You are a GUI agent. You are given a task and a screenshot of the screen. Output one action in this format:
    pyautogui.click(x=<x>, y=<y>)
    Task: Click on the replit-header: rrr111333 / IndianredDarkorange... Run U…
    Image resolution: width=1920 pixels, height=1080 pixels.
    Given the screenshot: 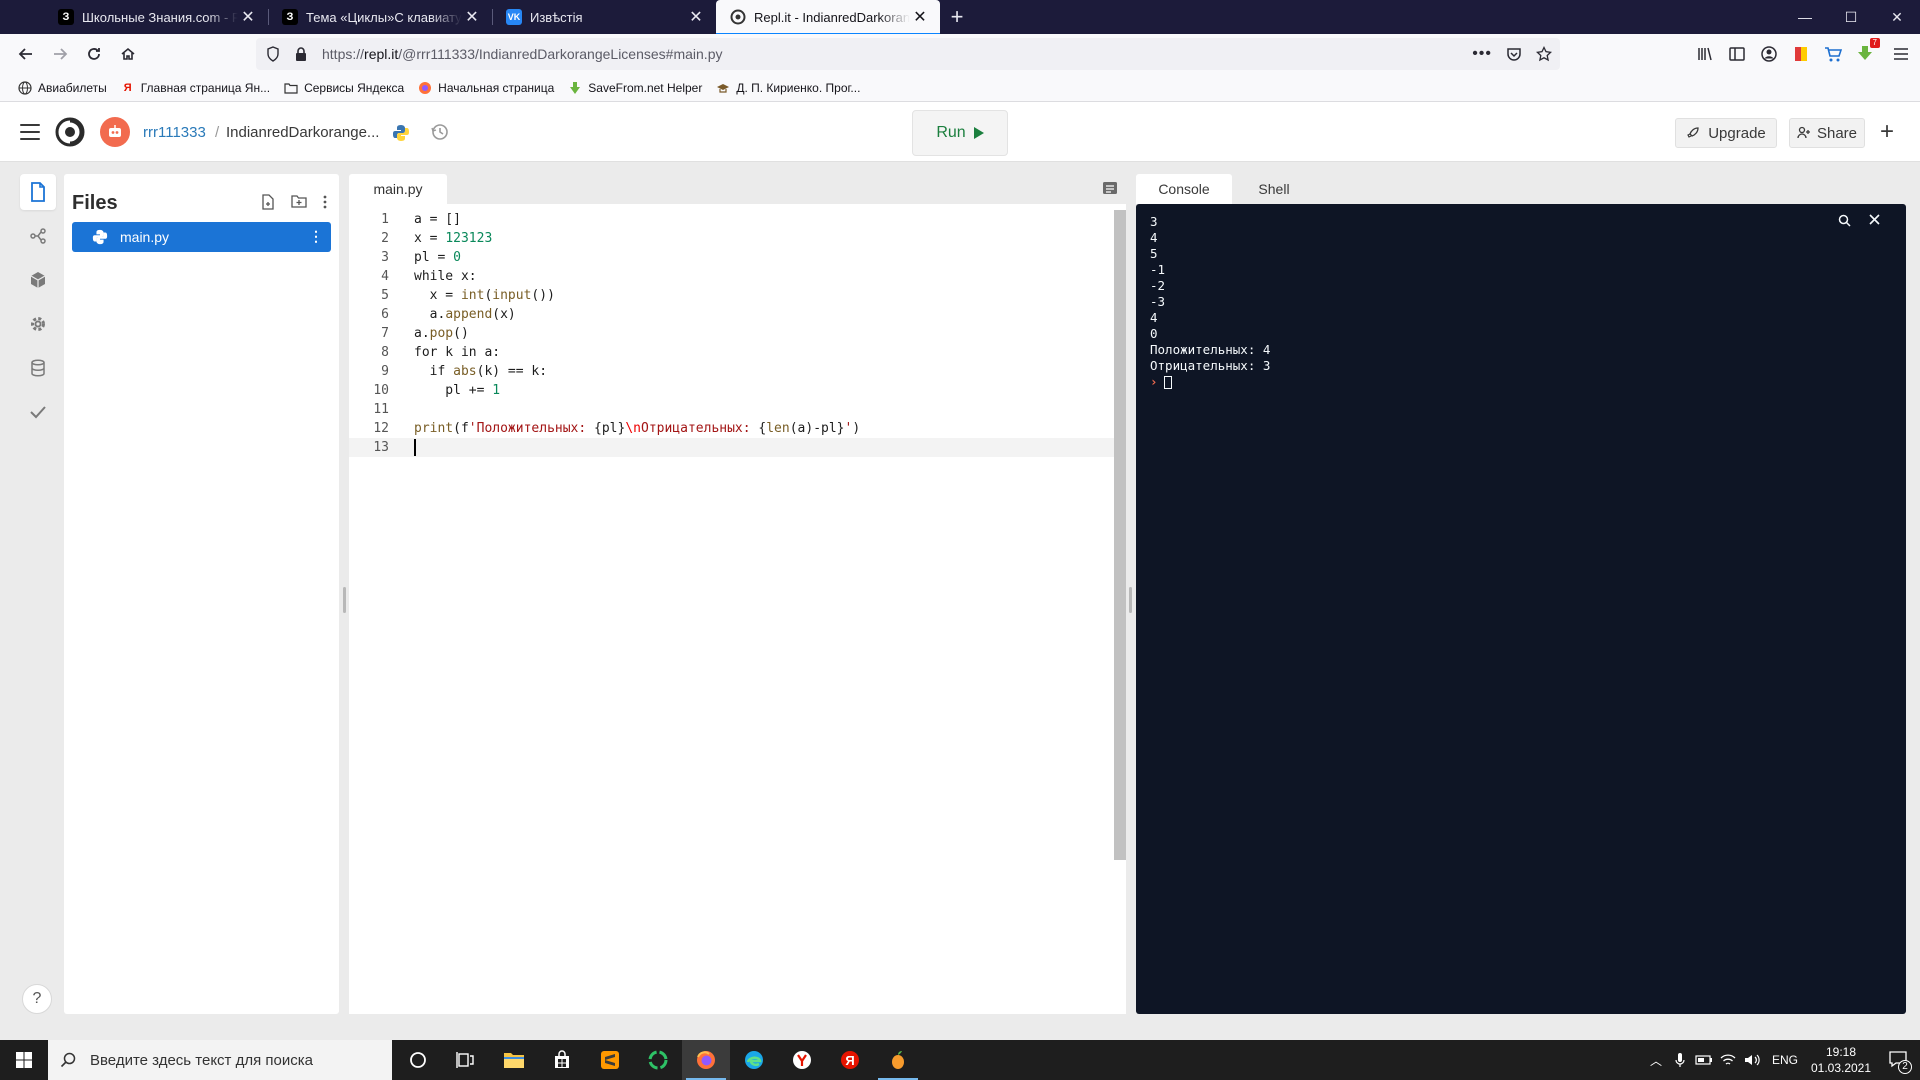 What is the action you would take?
    pyautogui.click(x=960, y=132)
    